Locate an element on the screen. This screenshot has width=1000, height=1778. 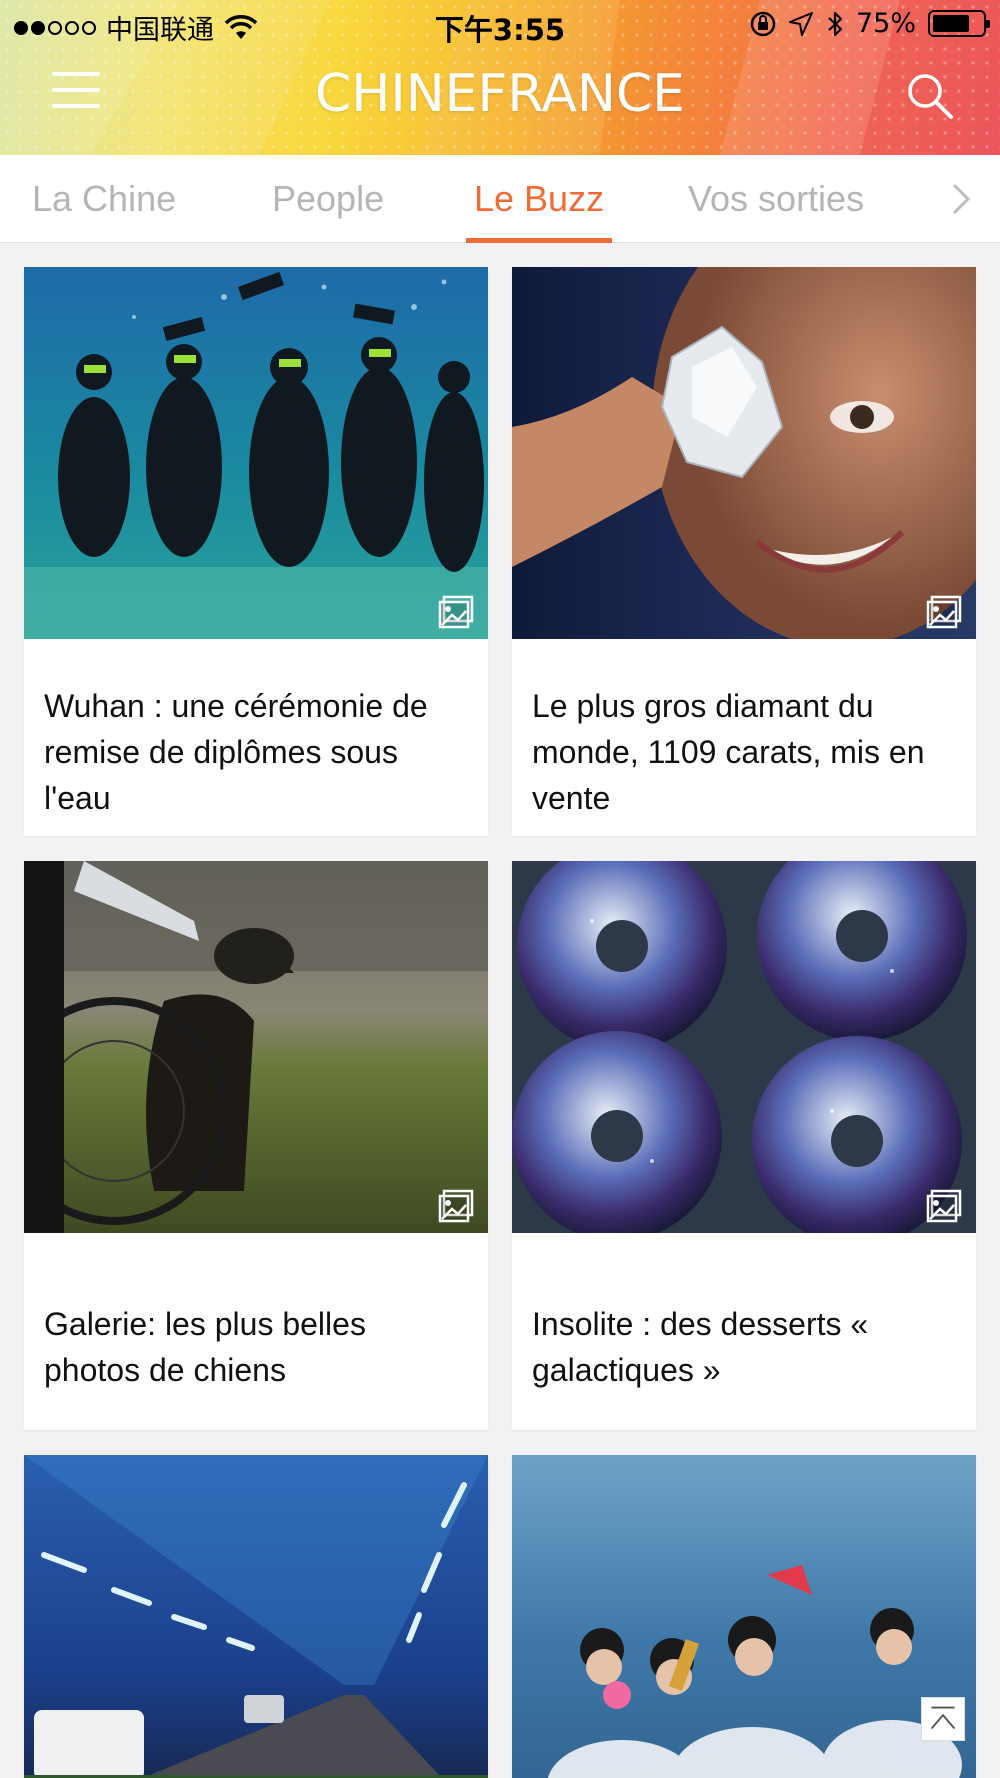
article-title: Insolite : des desserts « galactiques » is located at coordinates (700, 1347).